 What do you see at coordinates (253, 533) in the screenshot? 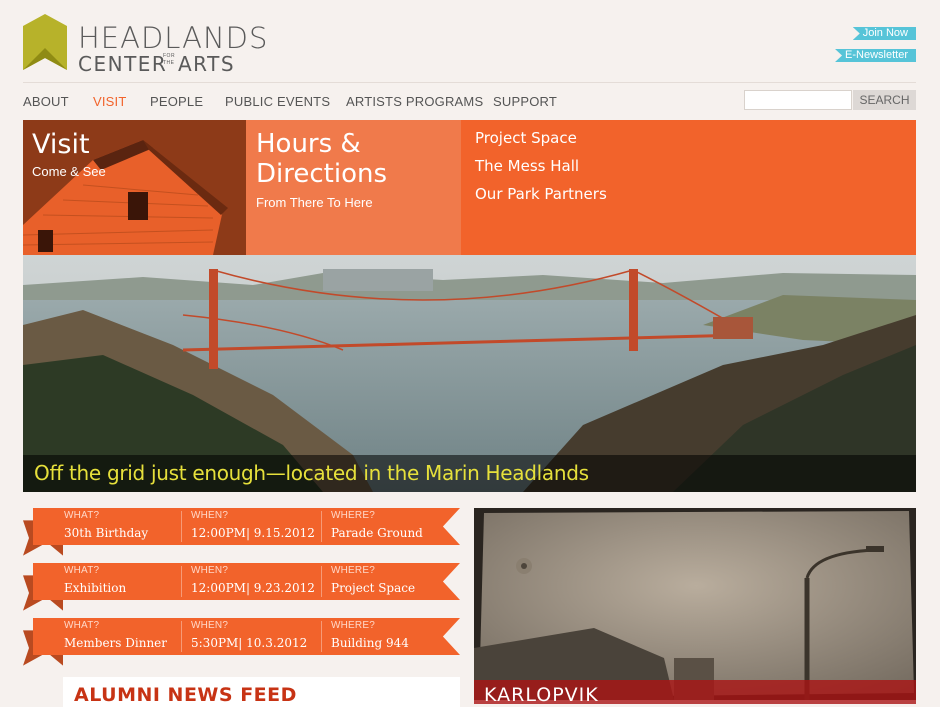
I see `event-when: 12:00PM| 9.15.2012` at bounding box center [253, 533].